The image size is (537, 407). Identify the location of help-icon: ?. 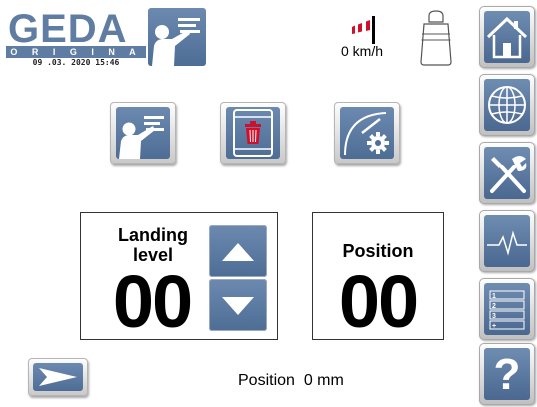
(507, 374).